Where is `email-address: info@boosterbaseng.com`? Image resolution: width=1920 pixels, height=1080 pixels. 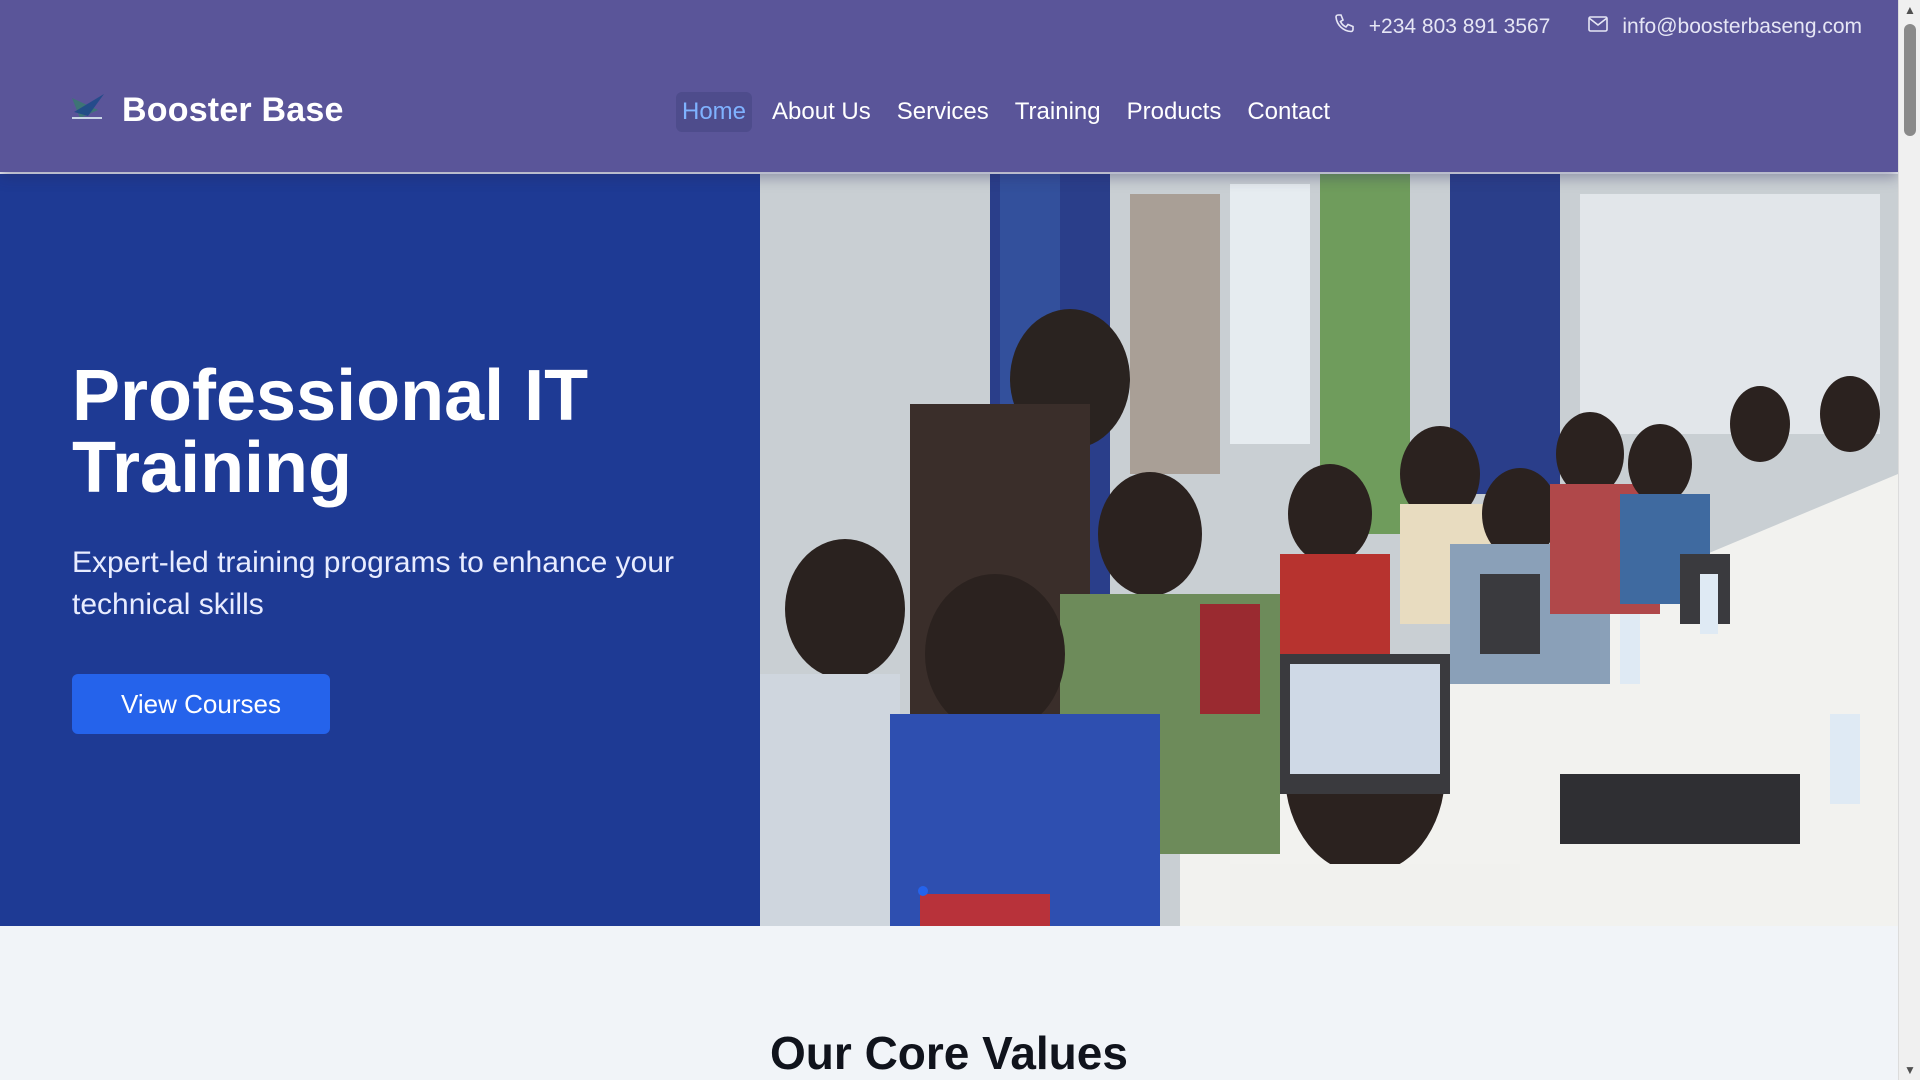
email-address: info@boosterbaseng.com is located at coordinates (1742, 26).